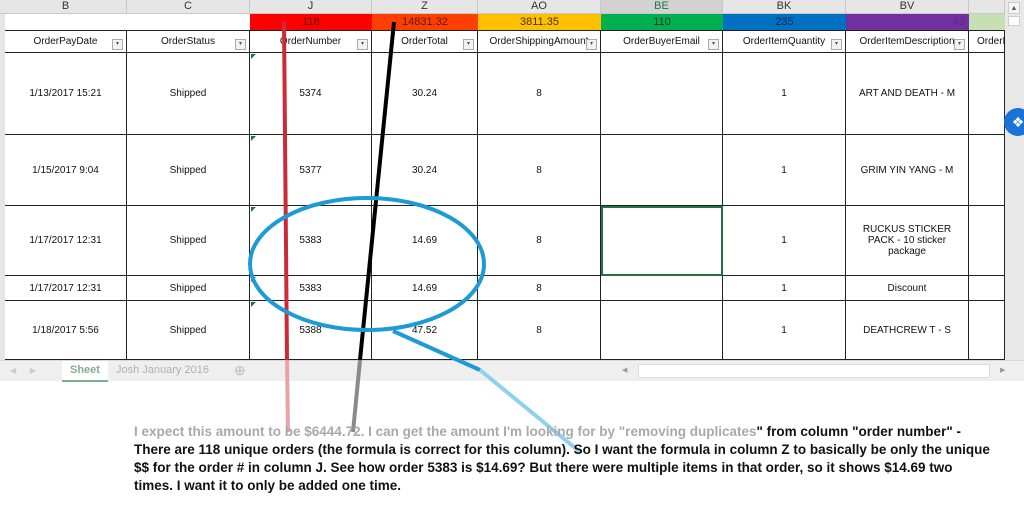  I want to click on column-letter-bk: BK, so click(784, 6).